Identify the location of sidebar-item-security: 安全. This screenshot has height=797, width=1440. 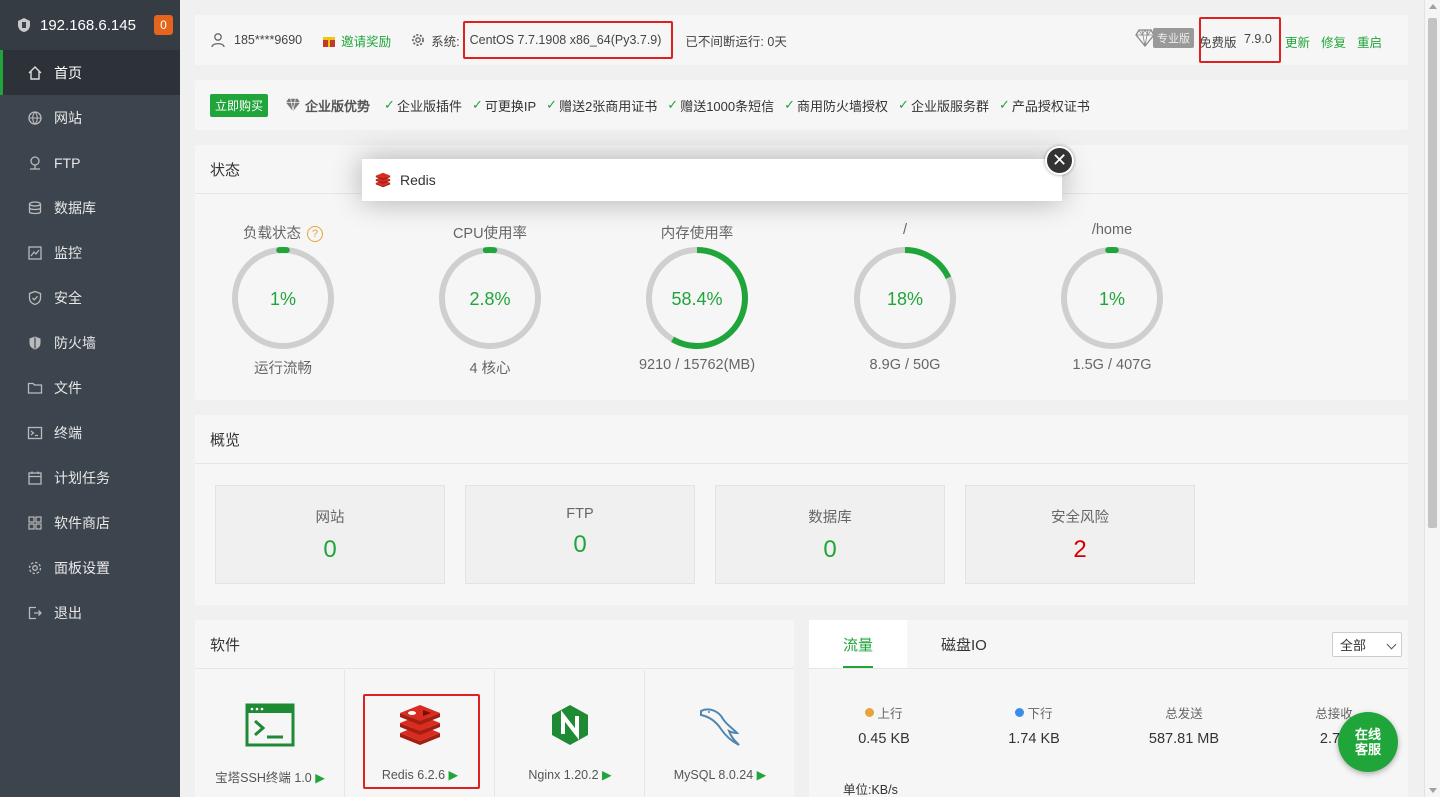
(90, 297).